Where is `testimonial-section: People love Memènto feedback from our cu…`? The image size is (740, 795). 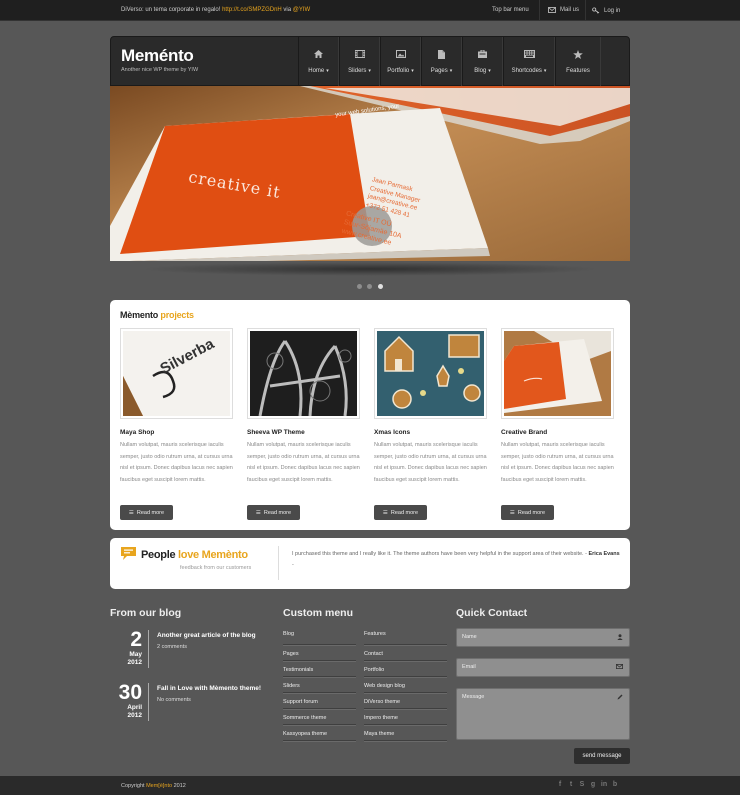 testimonial-section: People love Memènto feedback from our cu… is located at coordinates (370, 563).